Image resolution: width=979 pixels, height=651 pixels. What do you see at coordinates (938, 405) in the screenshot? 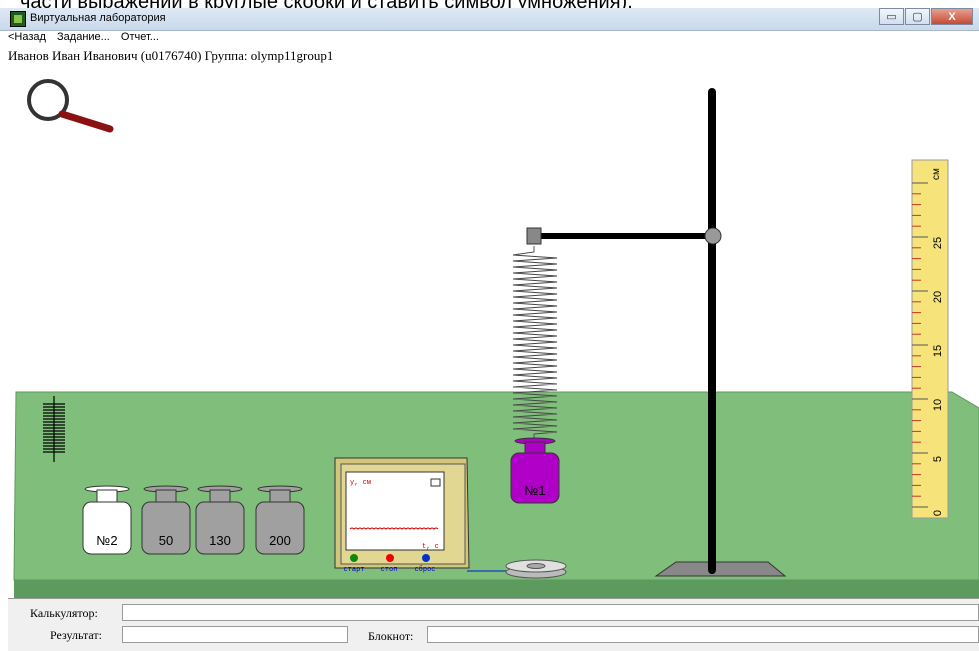
I see `ruler-label: 10` at bounding box center [938, 405].